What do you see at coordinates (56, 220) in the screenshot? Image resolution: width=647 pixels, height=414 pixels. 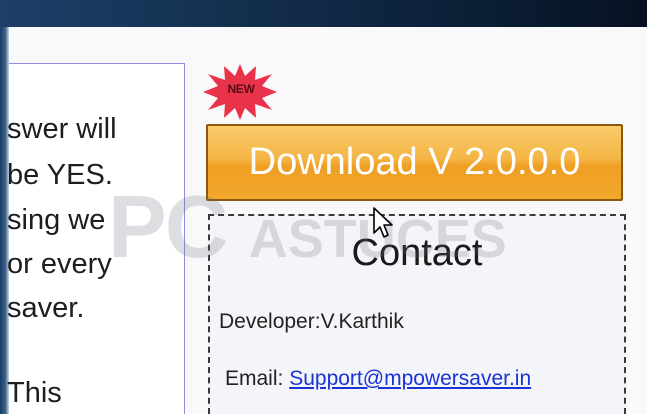 I see `description-line: sing we` at bounding box center [56, 220].